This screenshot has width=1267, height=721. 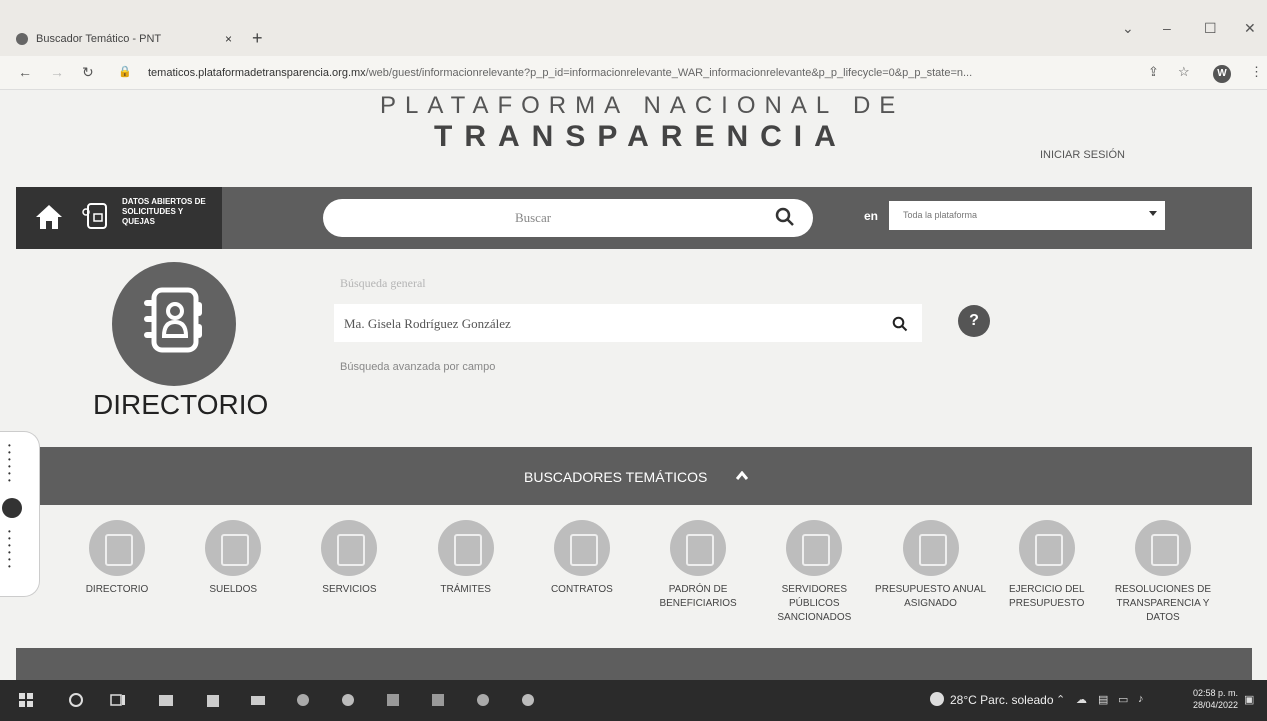 What do you see at coordinates (96, 216) in the screenshot?
I see `open-data-icon` at bounding box center [96, 216].